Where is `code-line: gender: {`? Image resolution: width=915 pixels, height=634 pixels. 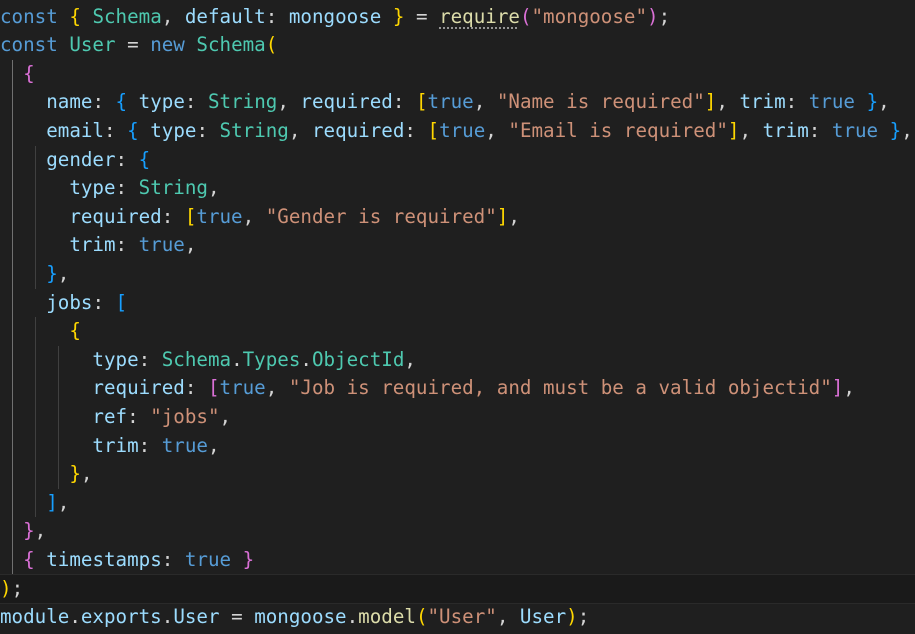 code-line: gender: { is located at coordinates (457, 160).